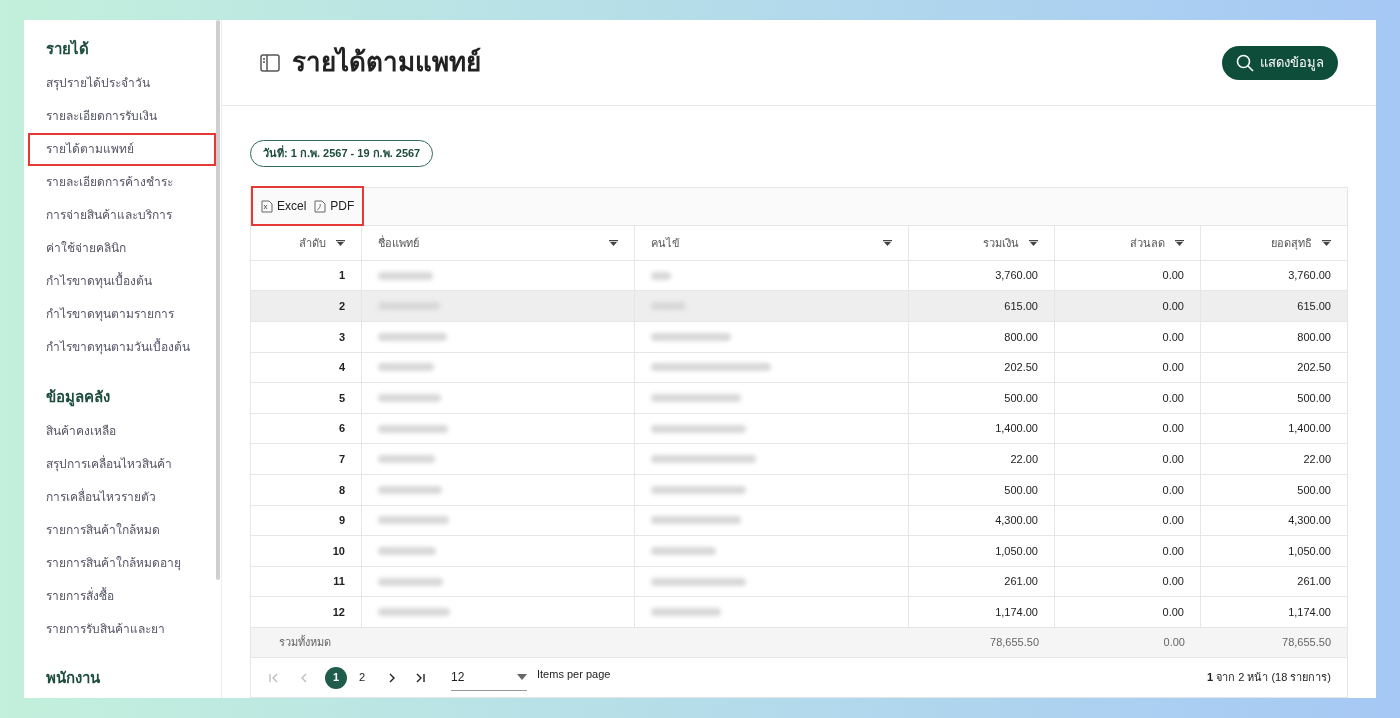 The image size is (1400, 718). I want to click on search-icon, so click(1245, 62).